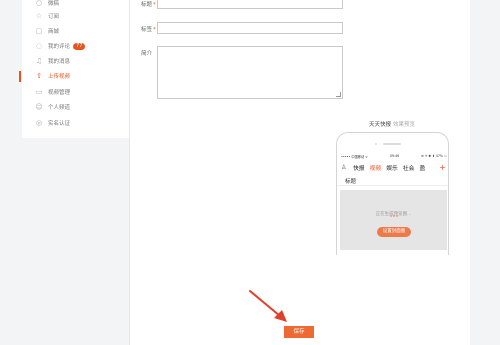  What do you see at coordinates (344, 167) in the screenshot?
I see `user-icon: ♙` at bounding box center [344, 167].